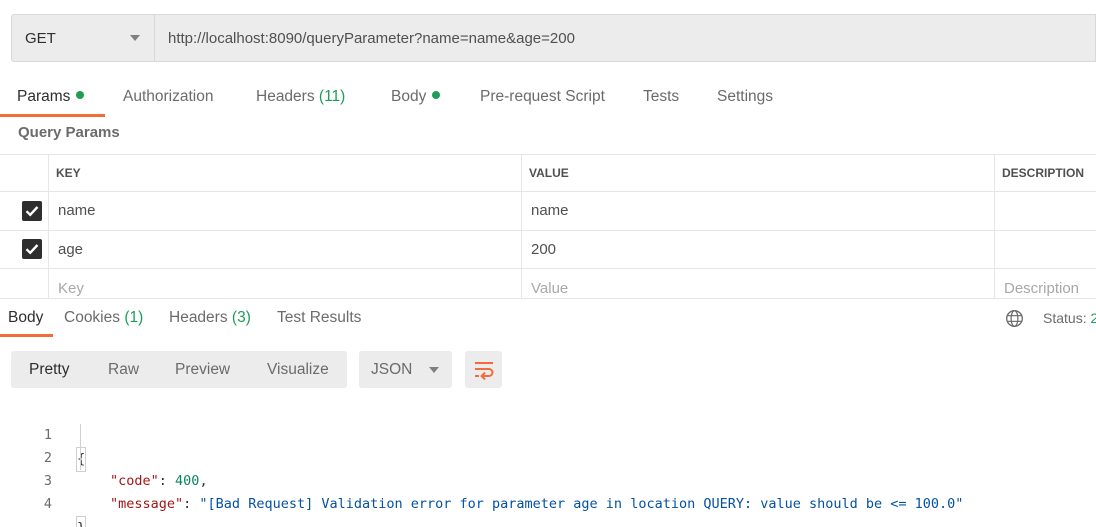  I want to click on tab-headers: Headers (11), so click(300, 97).